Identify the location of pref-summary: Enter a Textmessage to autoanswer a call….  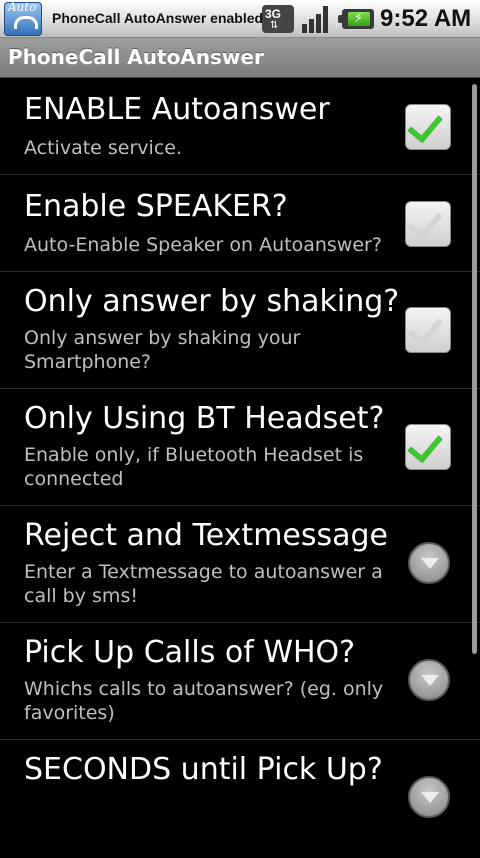
(203, 584).